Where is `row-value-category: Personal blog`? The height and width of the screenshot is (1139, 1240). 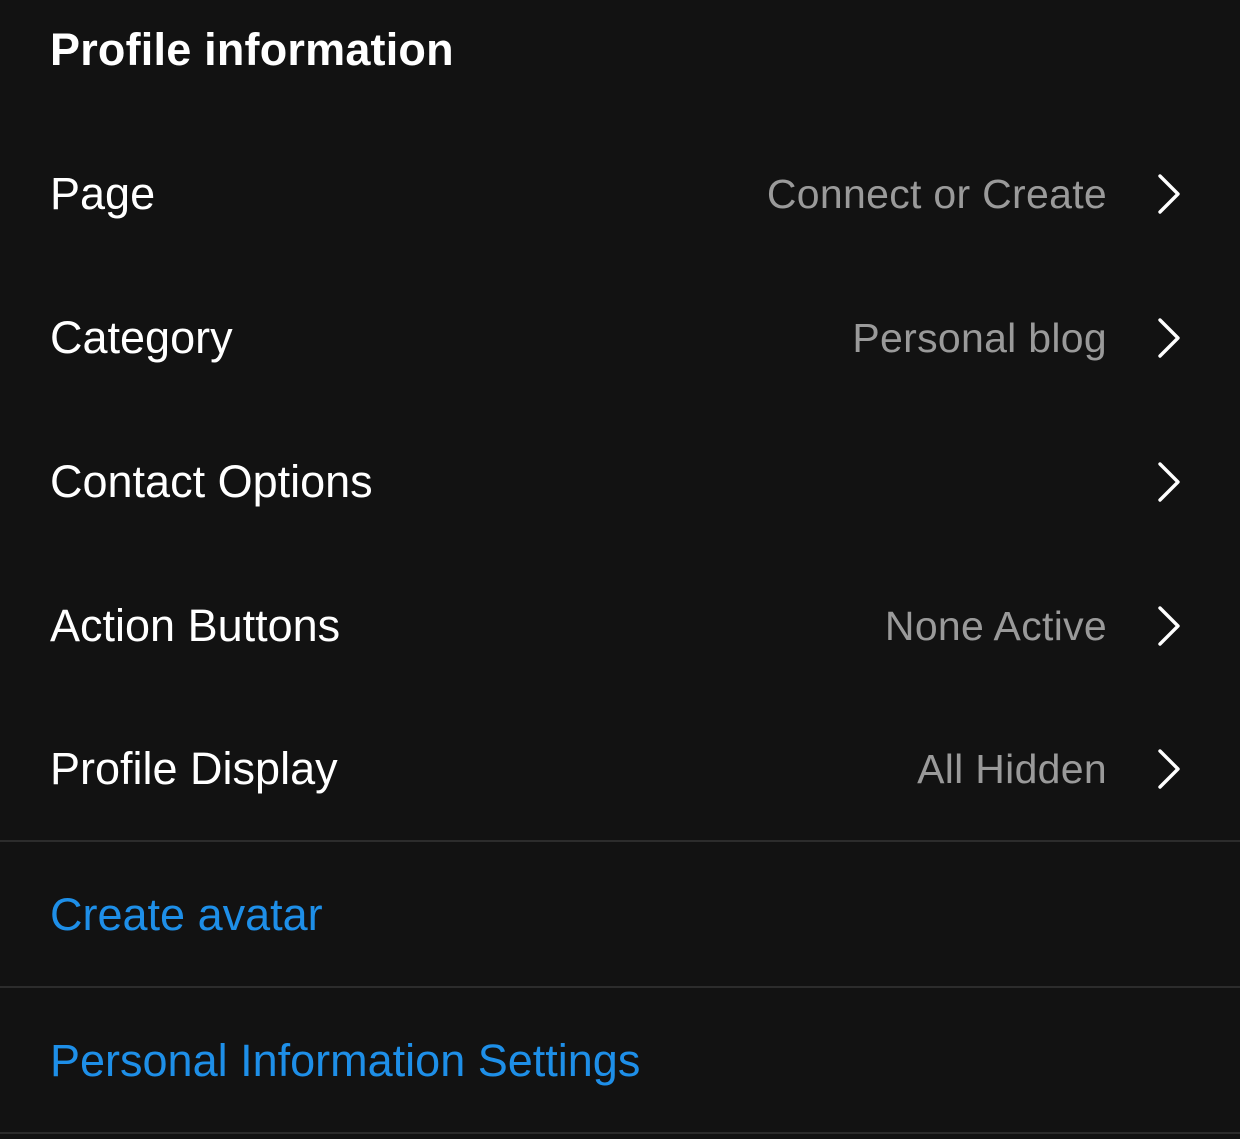
row-value-category: Personal blog is located at coordinates (979, 338).